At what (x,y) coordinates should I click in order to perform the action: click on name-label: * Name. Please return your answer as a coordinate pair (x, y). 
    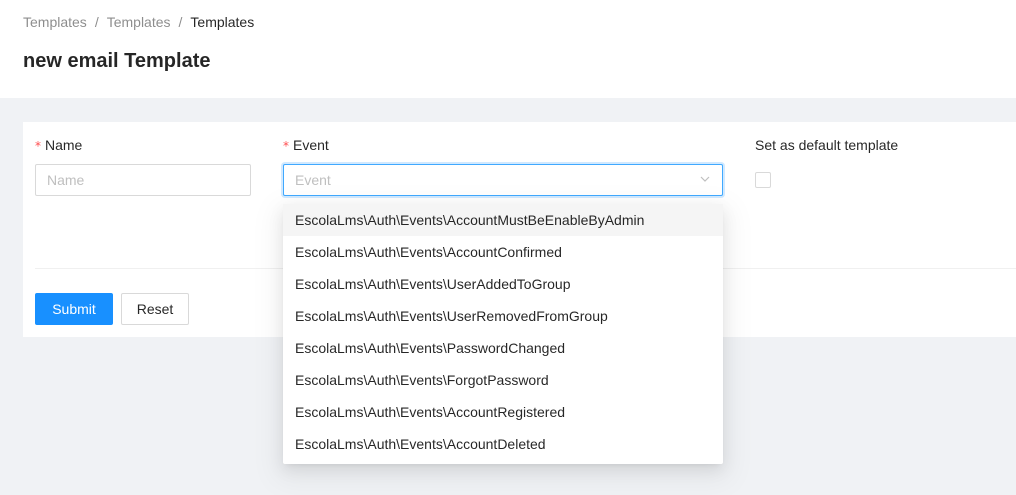
    Looking at the image, I should click on (58, 145).